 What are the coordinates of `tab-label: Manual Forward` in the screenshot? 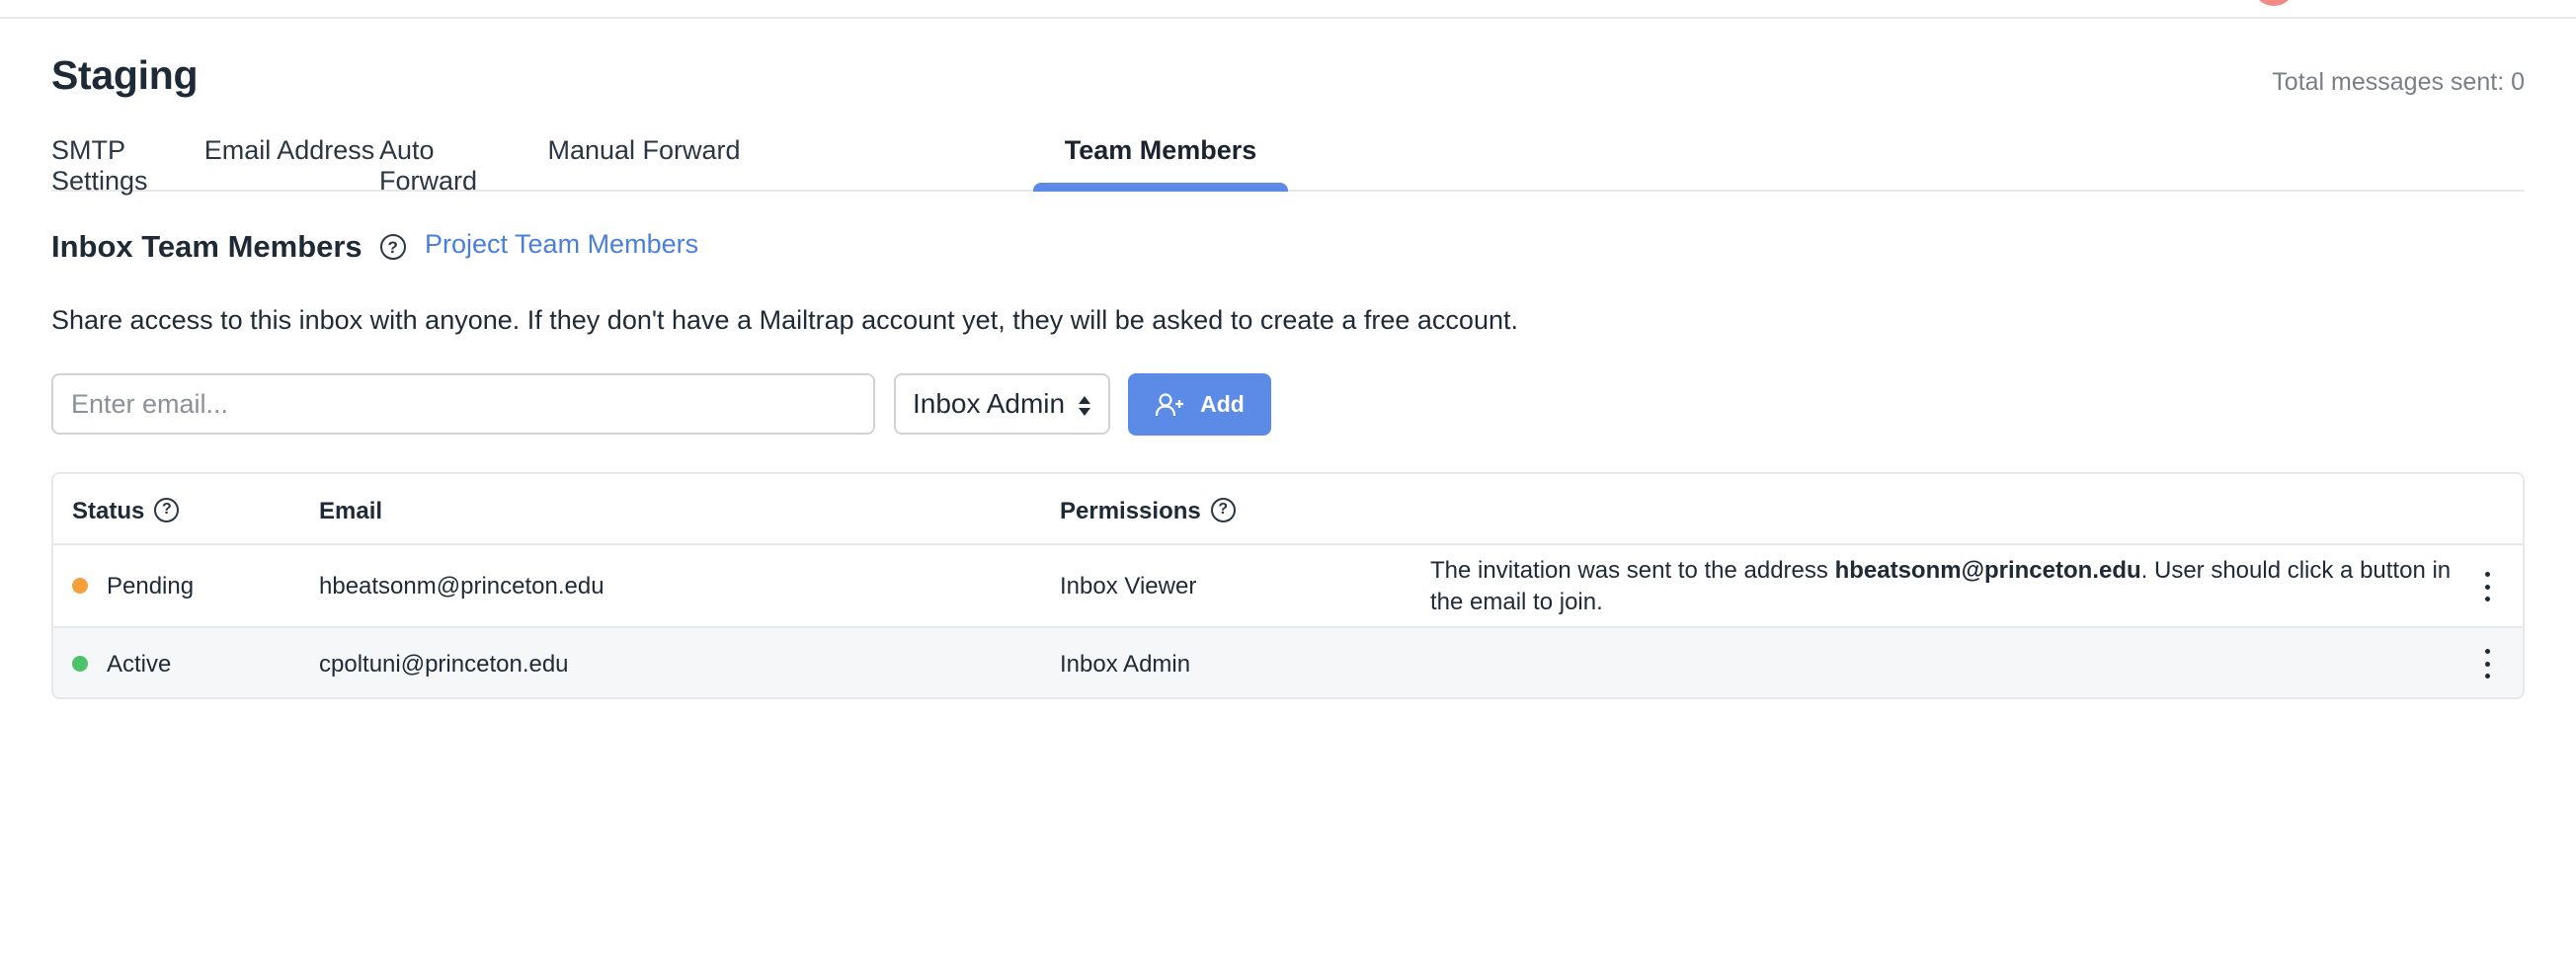 It's located at (644, 150).